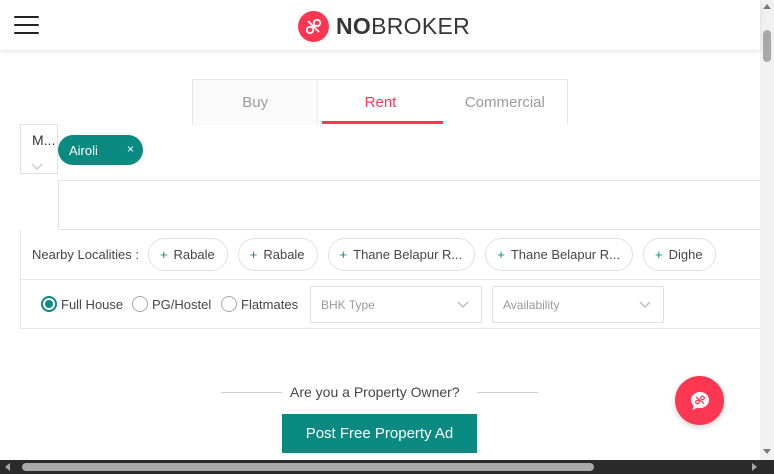  Describe the element at coordinates (354, 25) in the screenshot. I see `logo-text-bold: NO` at that location.